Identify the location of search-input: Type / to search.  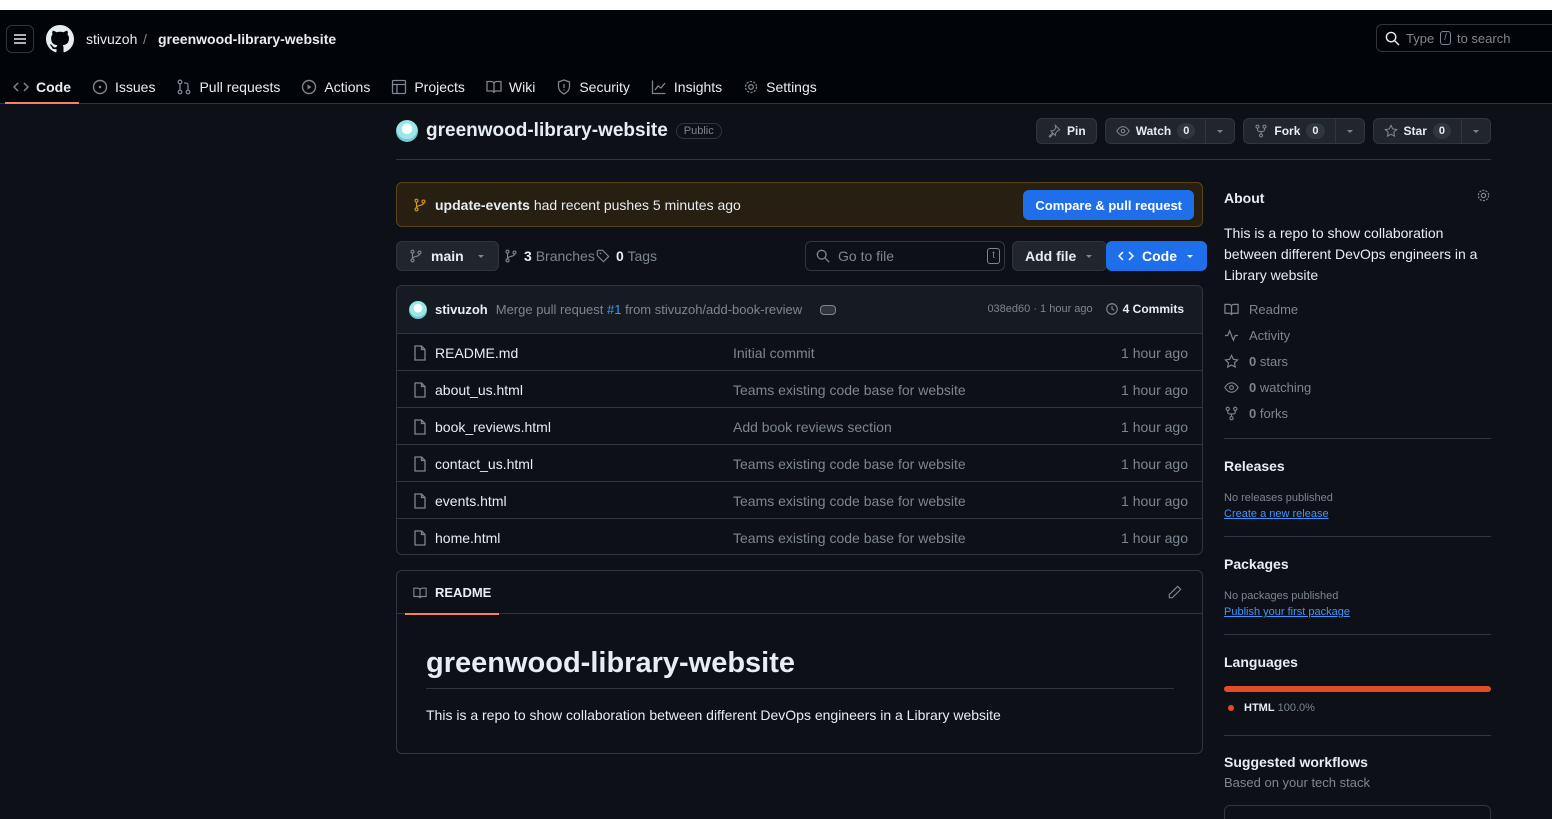
(1464, 38).